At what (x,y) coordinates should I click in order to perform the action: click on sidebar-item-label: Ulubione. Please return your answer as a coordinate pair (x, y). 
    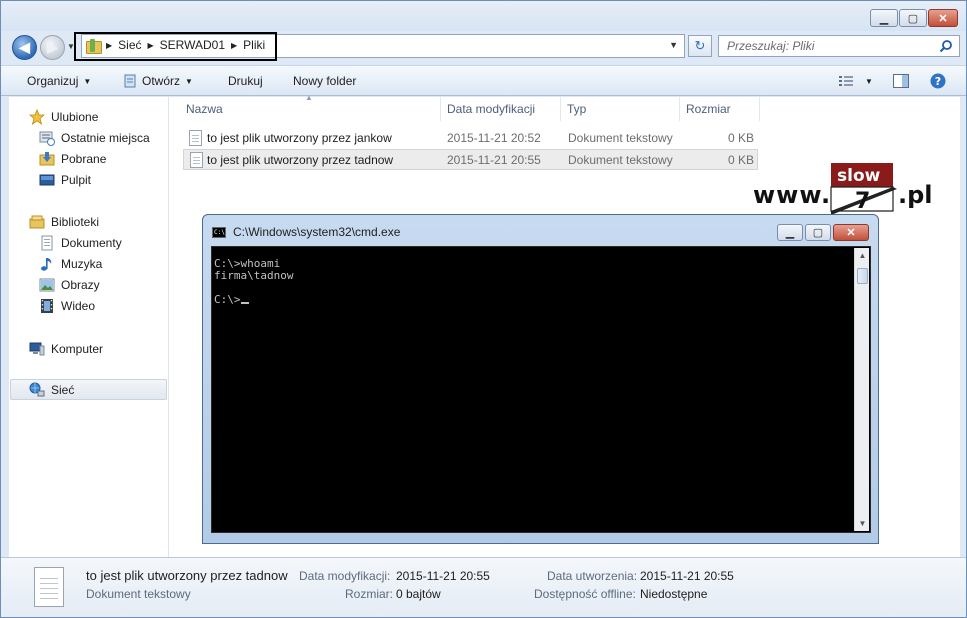
    Looking at the image, I should click on (75, 116).